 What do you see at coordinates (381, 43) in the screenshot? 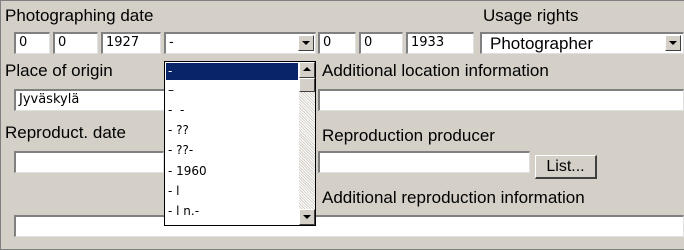
I see `date-to-month-input: 0` at bounding box center [381, 43].